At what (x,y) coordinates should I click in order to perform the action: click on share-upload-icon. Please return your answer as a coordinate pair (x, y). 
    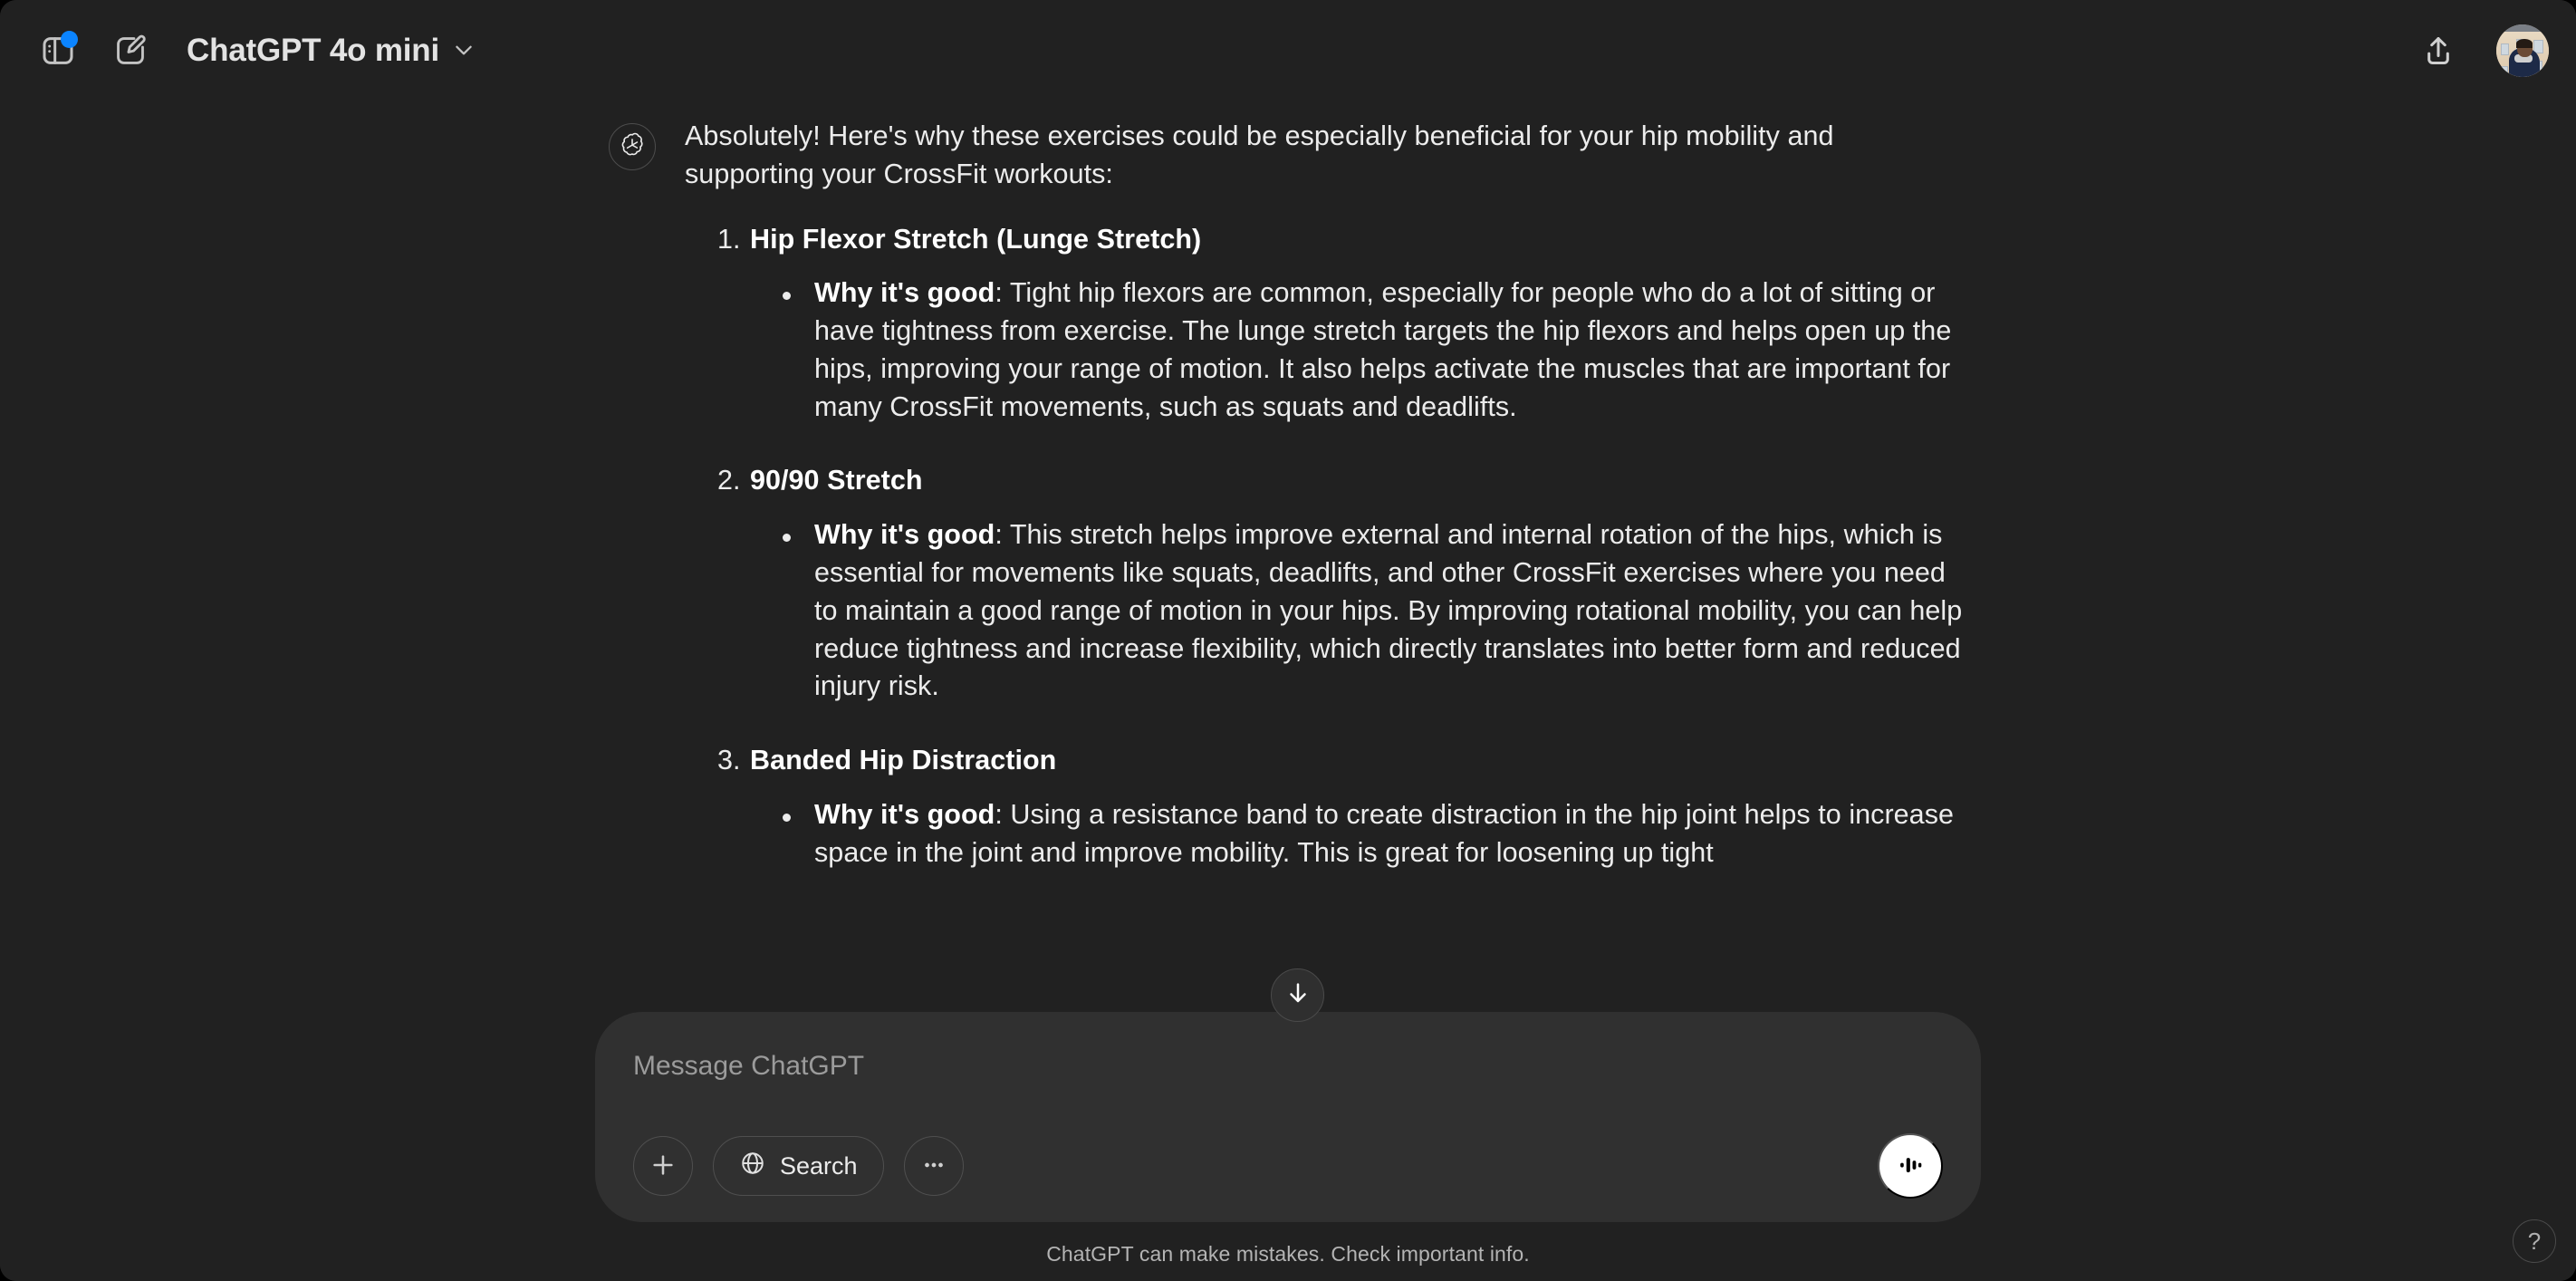
    Looking at the image, I should click on (2438, 51).